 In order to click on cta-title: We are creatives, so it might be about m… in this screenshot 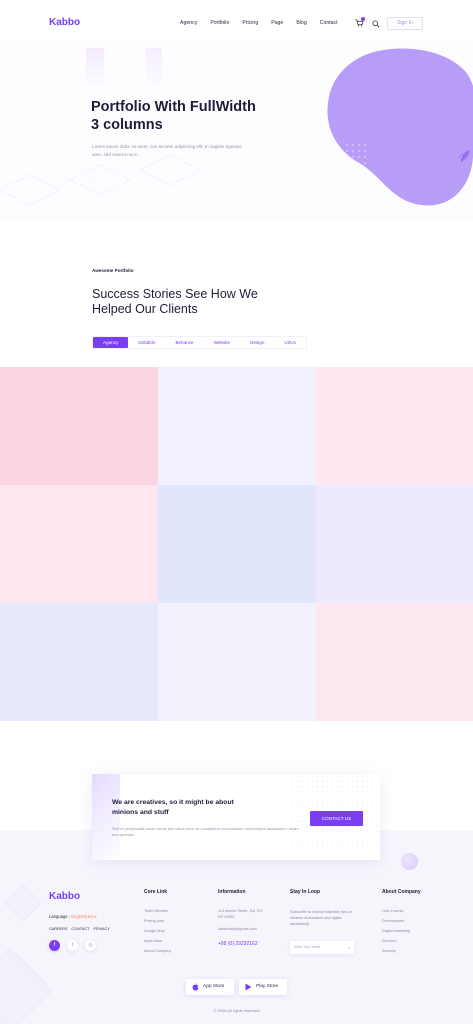, I will do `click(173, 807)`.